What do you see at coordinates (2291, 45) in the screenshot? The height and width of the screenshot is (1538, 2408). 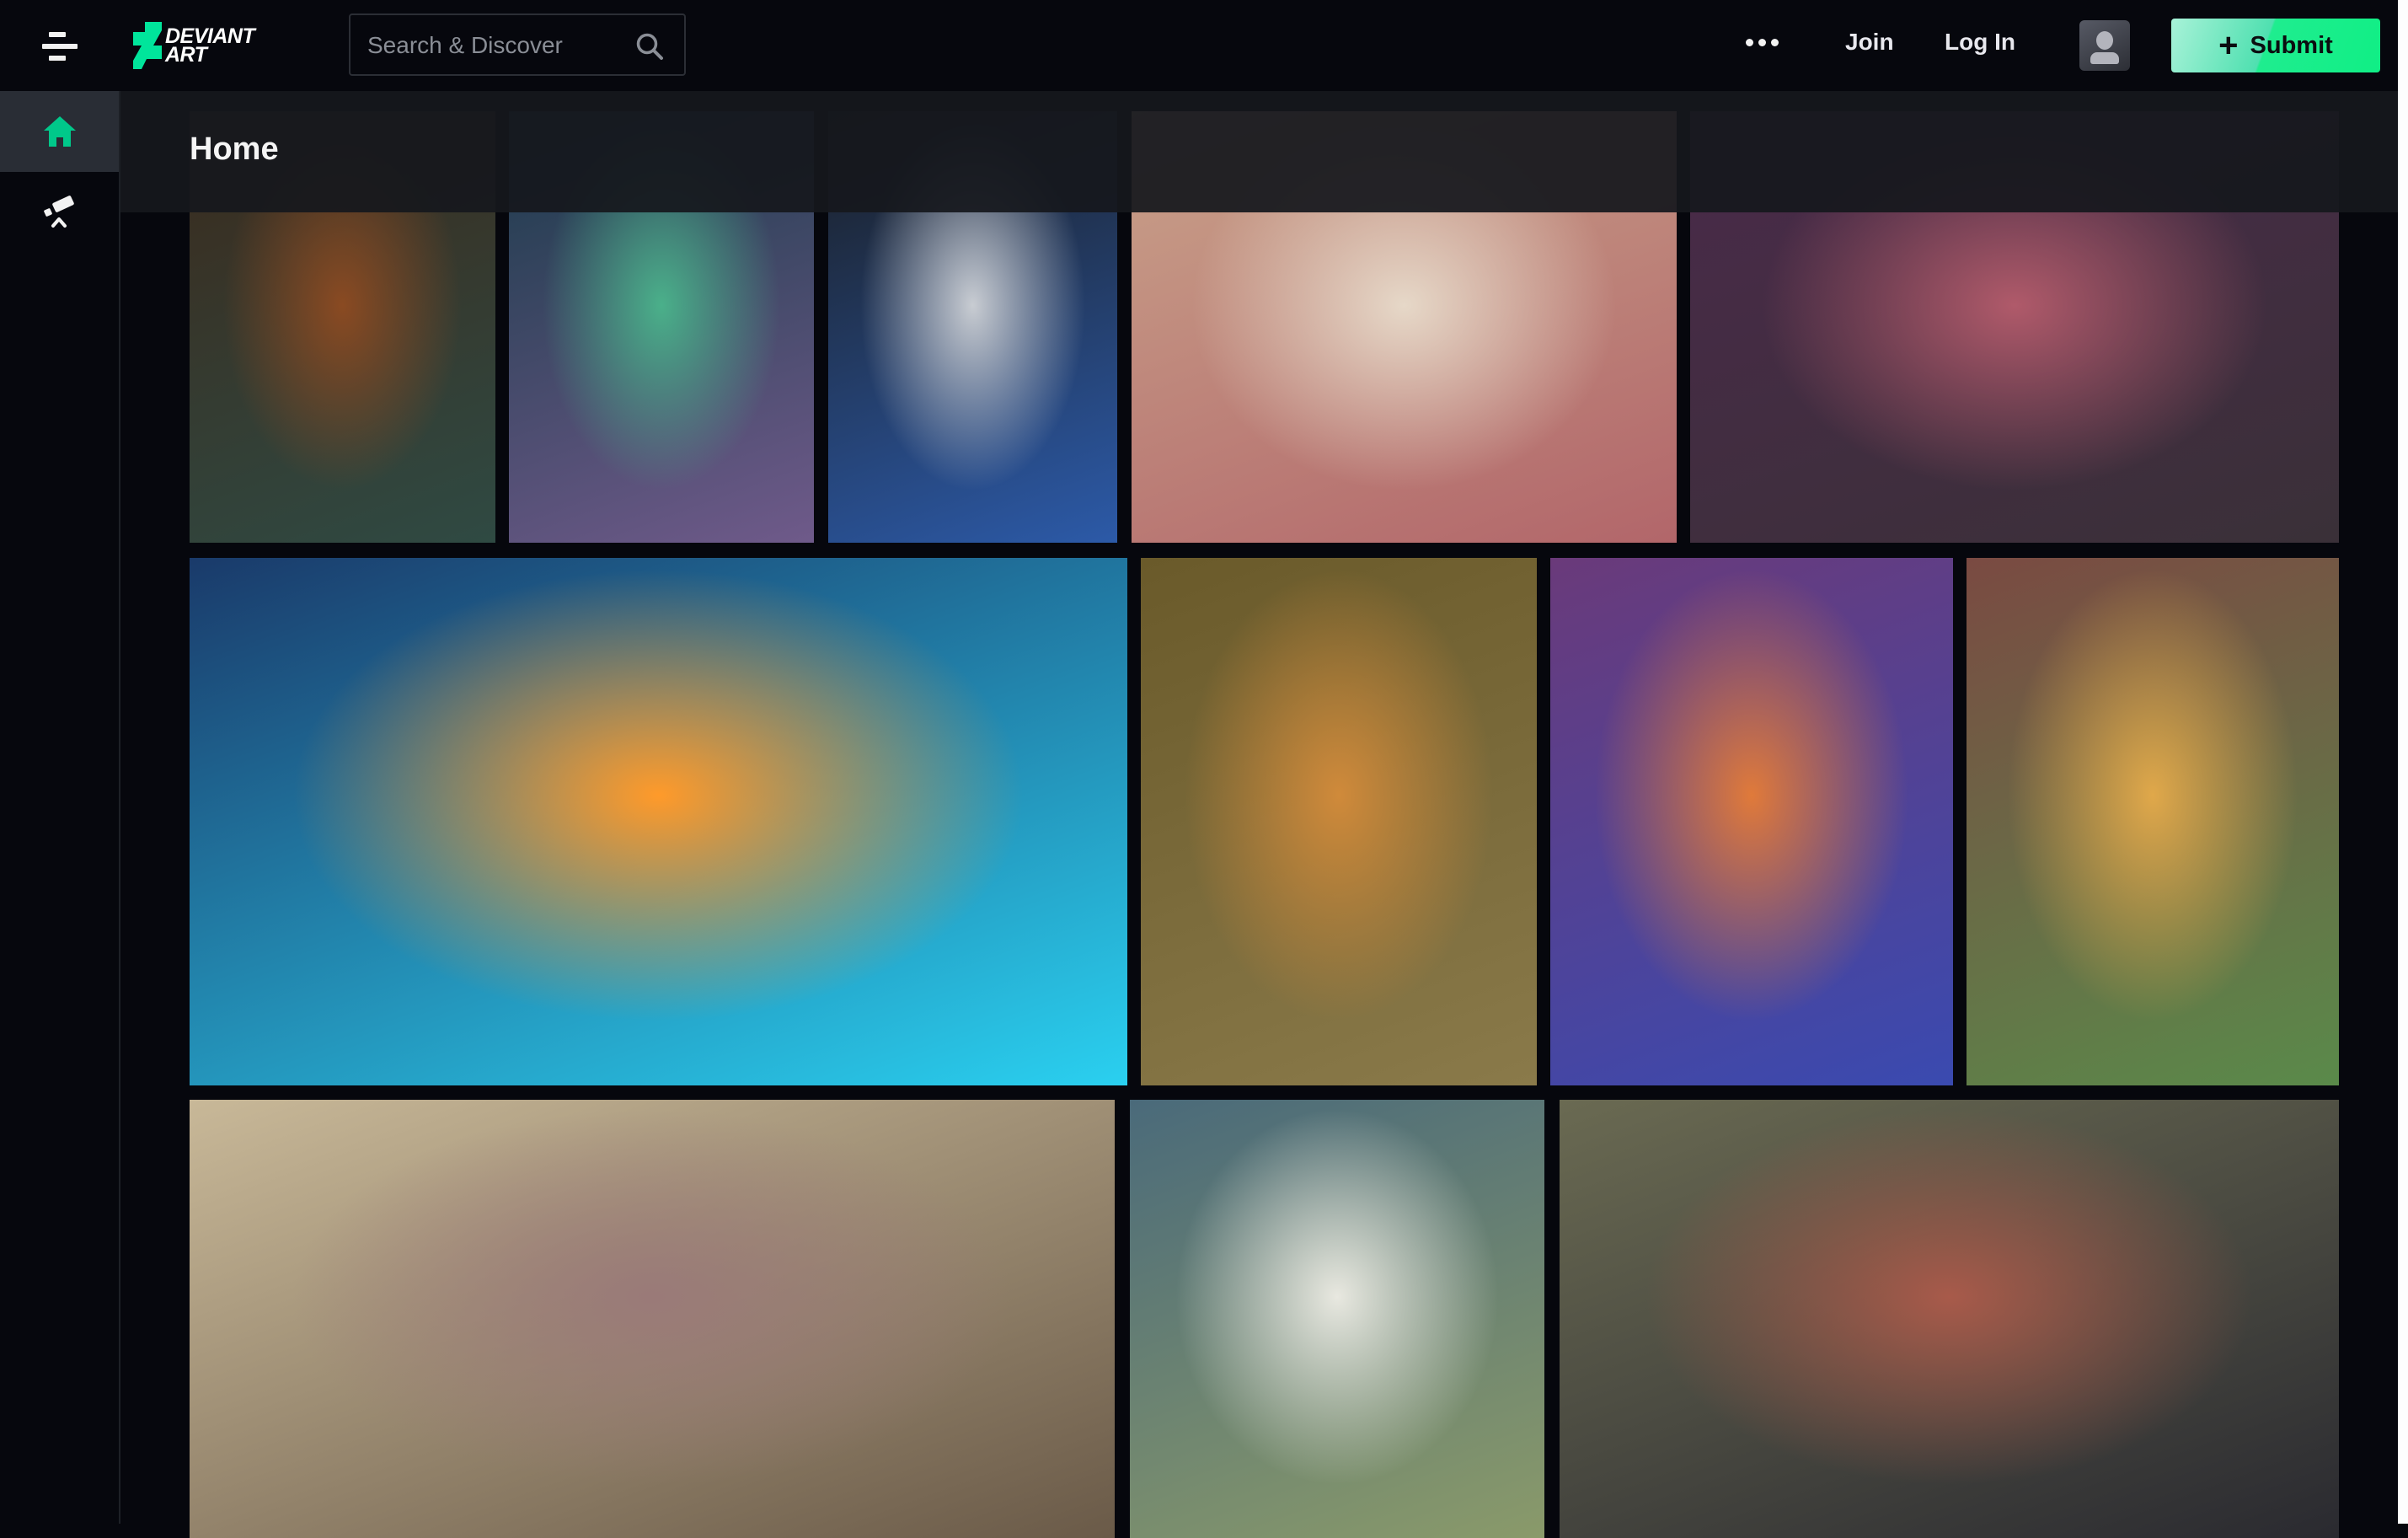 I see `submit-label: Submit` at bounding box center [2291, 45].